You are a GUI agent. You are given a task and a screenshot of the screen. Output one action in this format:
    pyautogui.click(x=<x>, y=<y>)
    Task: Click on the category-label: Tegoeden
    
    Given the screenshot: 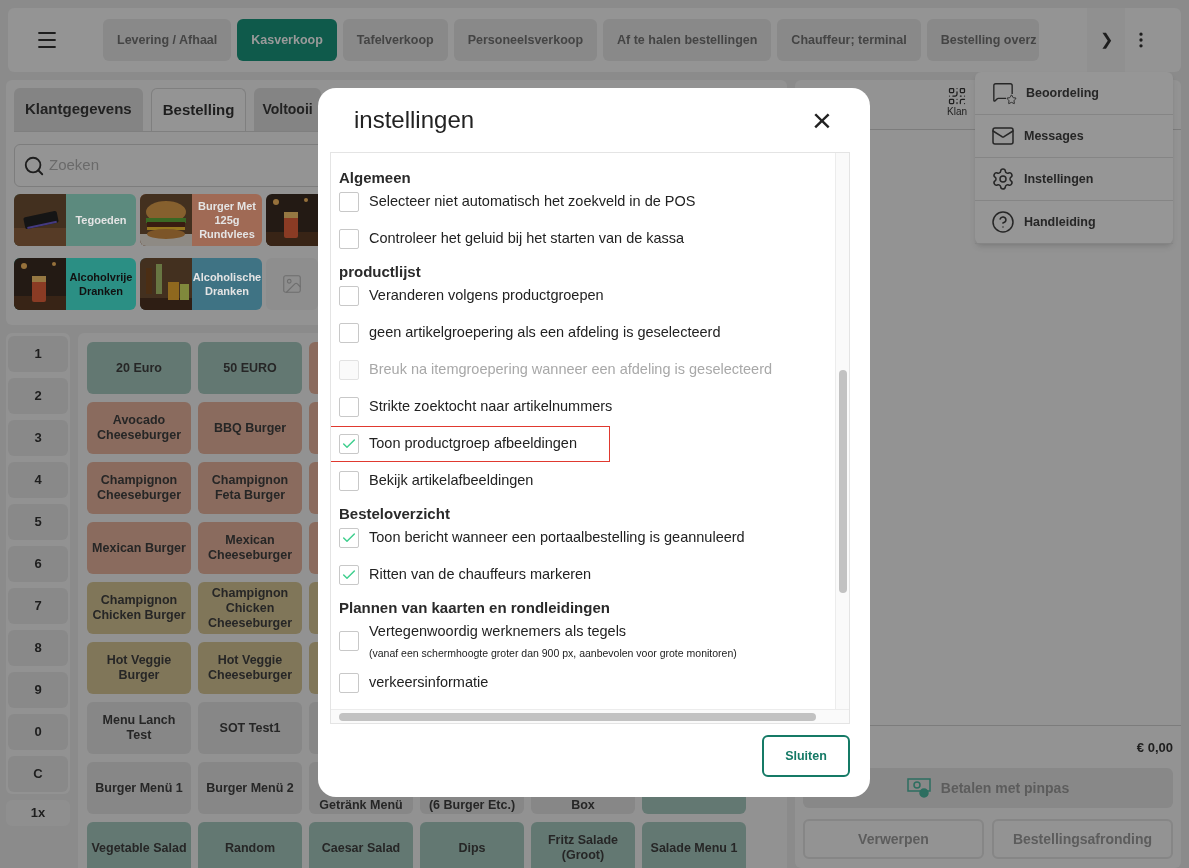 What is the action you would take?
    pyautogui.click(x=101, y=220)
    